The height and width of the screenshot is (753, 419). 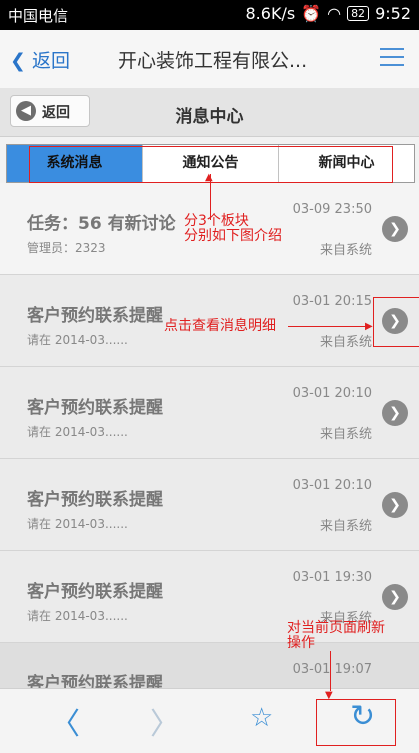 What do you see at coordinates (301, 643) in the screenshot?
I see `refresh-note-line2: 操作` at bounding box center [301, 643].